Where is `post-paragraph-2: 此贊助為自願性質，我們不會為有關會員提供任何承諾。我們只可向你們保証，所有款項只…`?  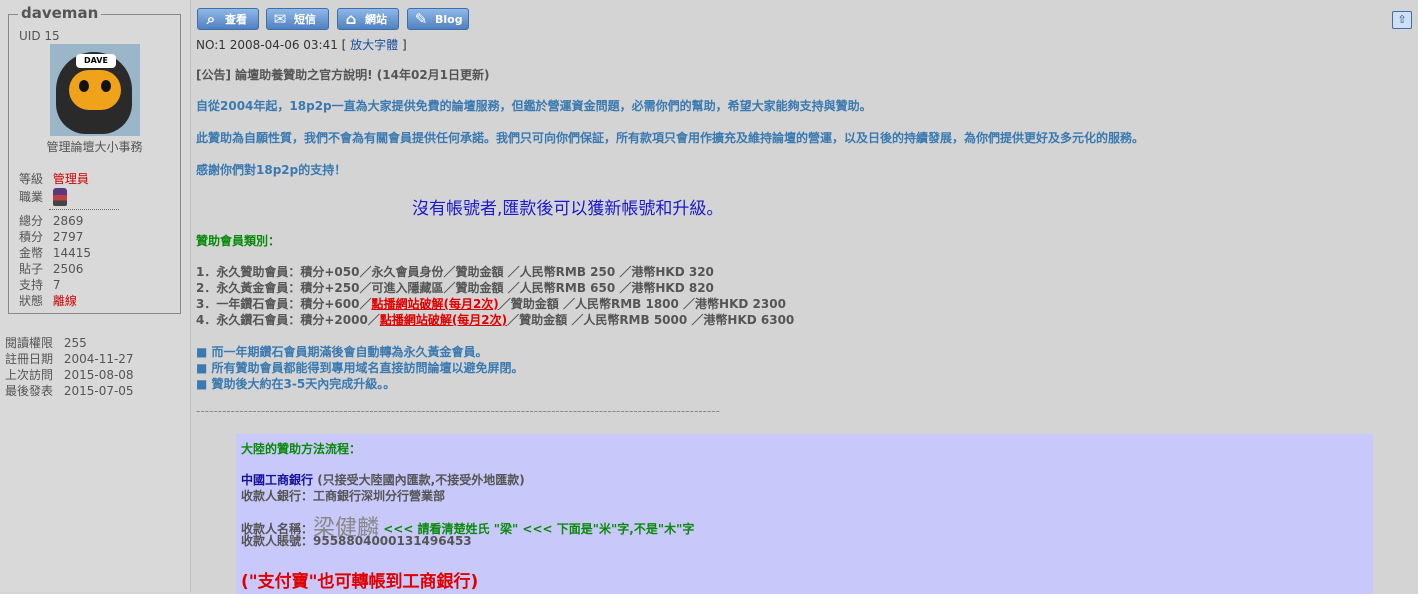 post-paragraph-2: 此贊助為自願性質，我們不會為有關會員提供任何承諾。我們只可向你們保証，所有款項只… is located at coordinates (670, 138).